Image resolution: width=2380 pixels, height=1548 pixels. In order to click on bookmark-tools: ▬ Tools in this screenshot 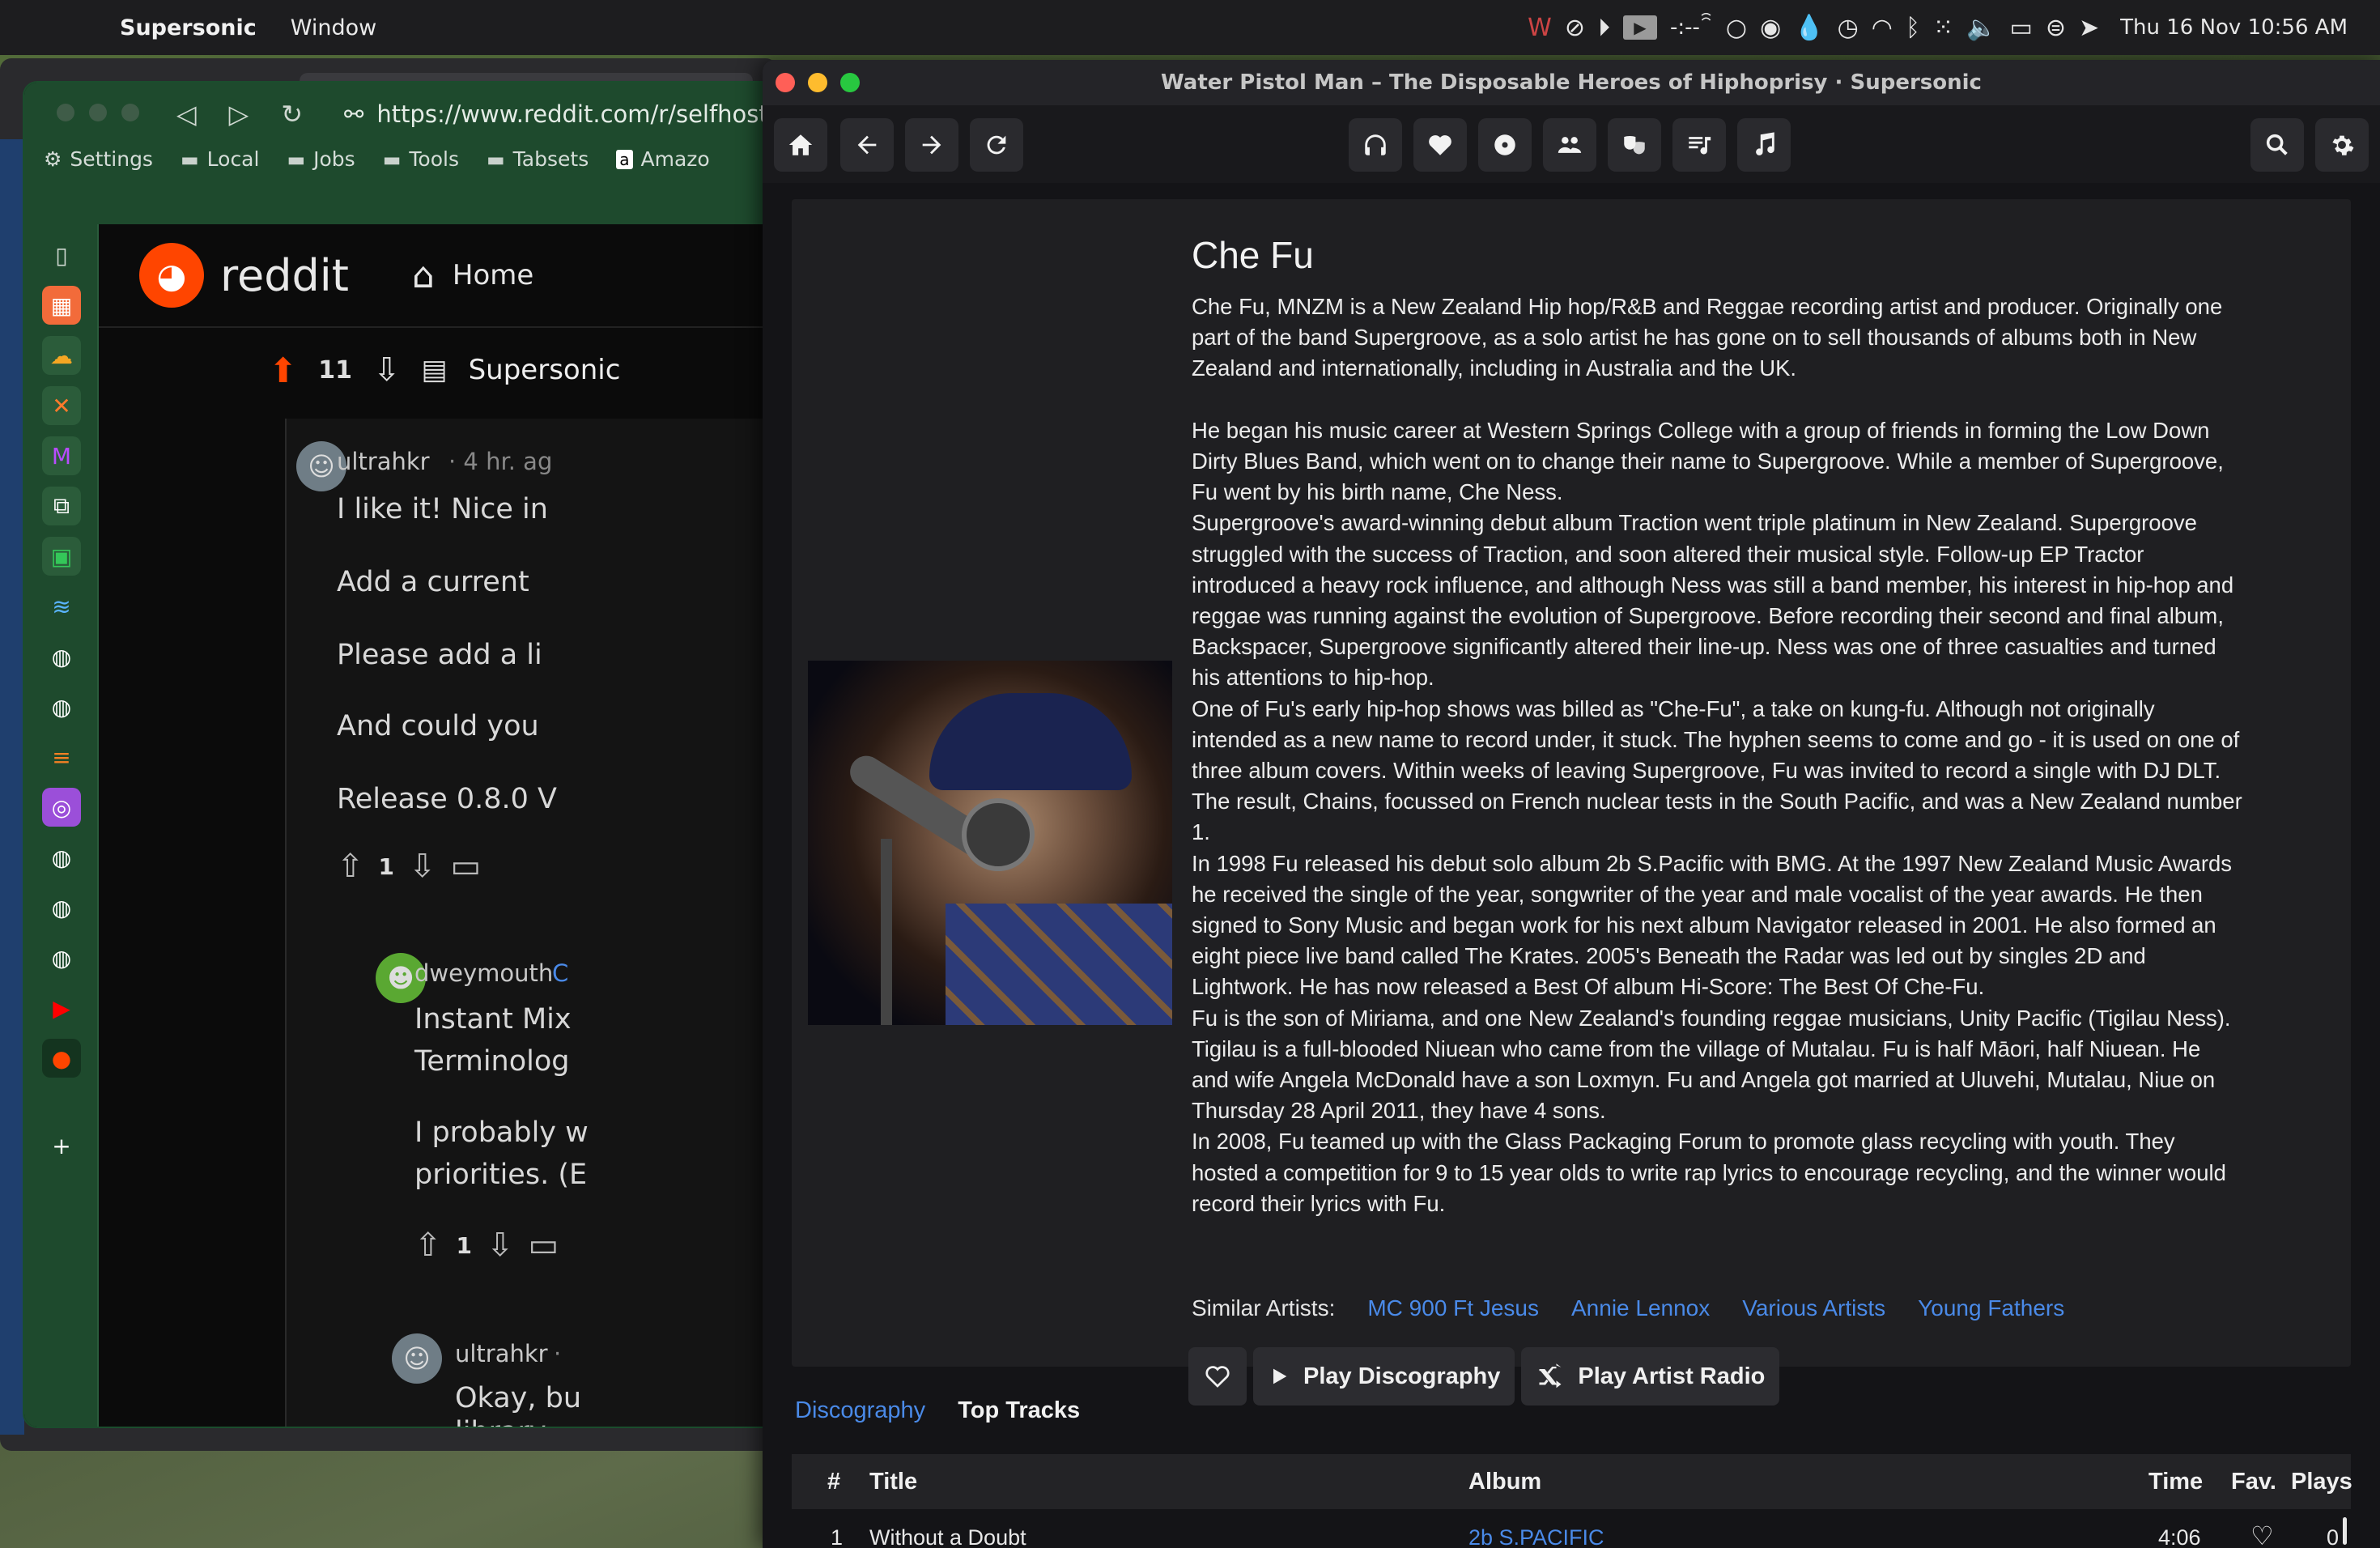, I will do `click(421, 159)`.